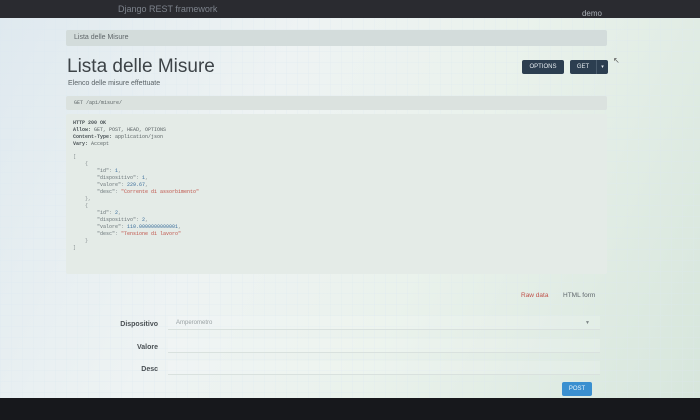 This screenshot has height=420, width=700. Describe the element at coordinates (592, 13) in the screenshot. I see `user-menu: demo` at that location.